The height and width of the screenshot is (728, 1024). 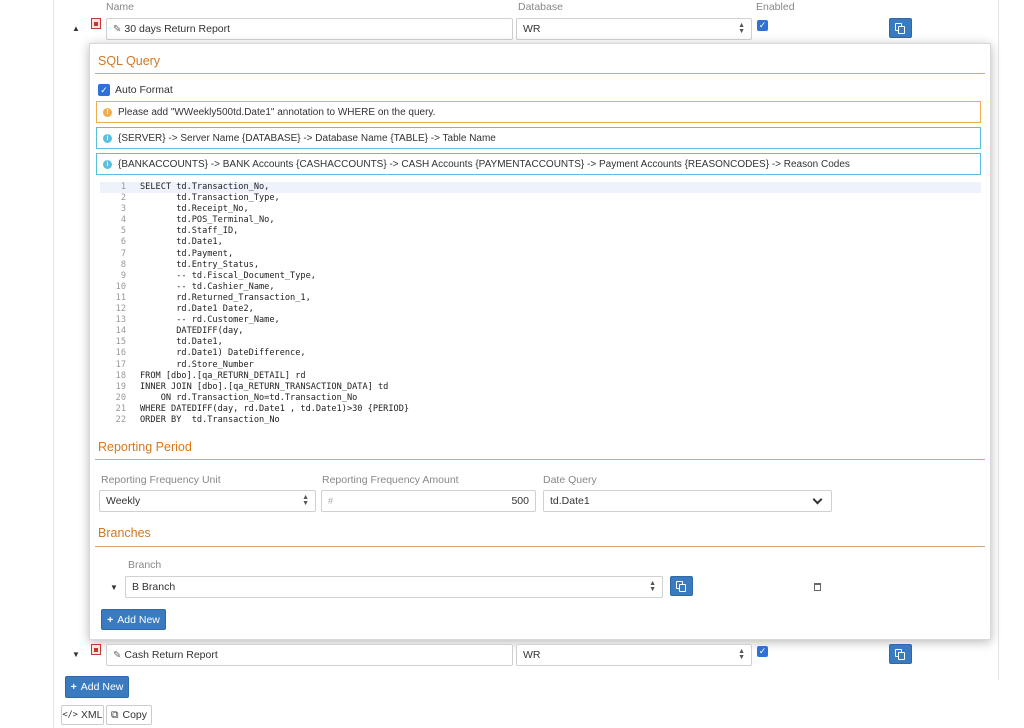 I want to click on line-number: 7, so click(x=123, y=253).